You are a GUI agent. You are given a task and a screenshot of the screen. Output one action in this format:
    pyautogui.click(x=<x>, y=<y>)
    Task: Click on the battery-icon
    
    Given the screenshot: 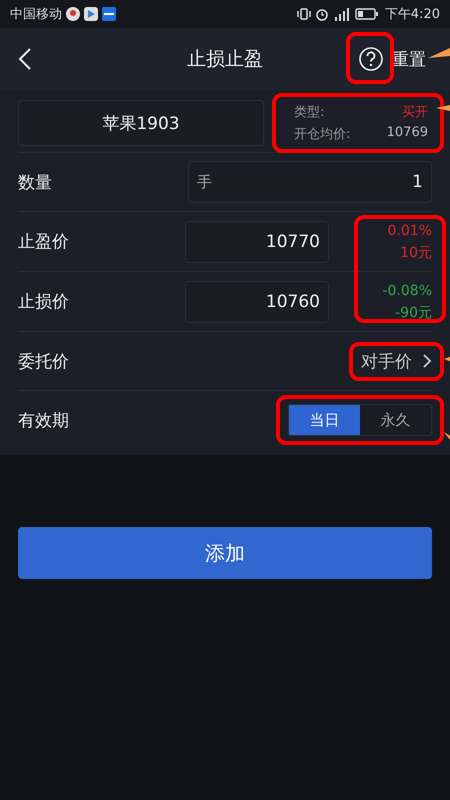 What is the action you would take?
    pyautogui.click(x=366, y=14)
    